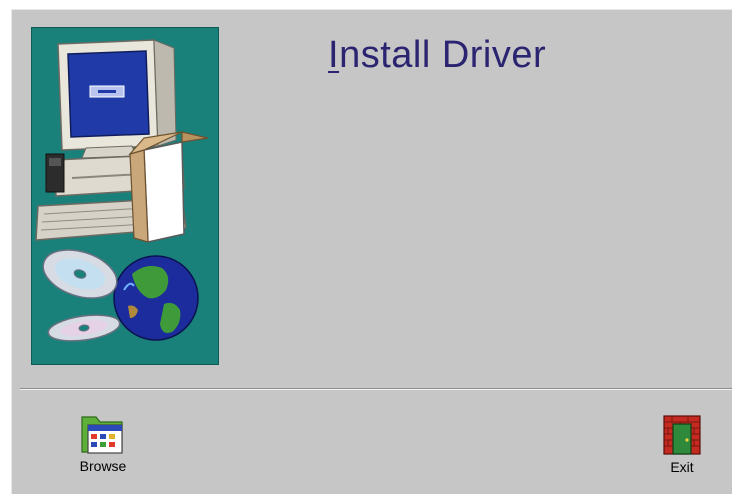  I want to click on divider, so click(376, 389).